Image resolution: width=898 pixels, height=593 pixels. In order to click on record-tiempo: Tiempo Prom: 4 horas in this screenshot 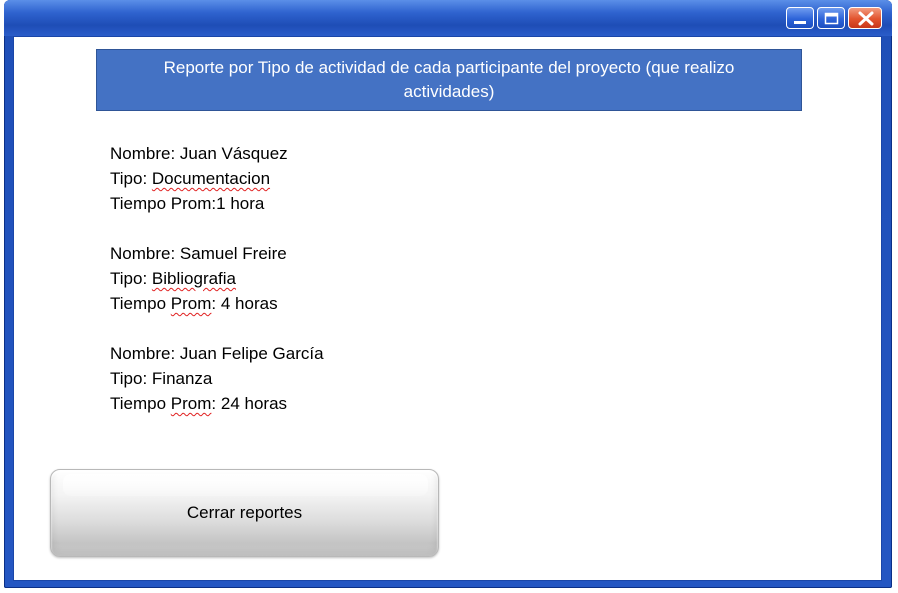, I will do `click(410, 303)`.